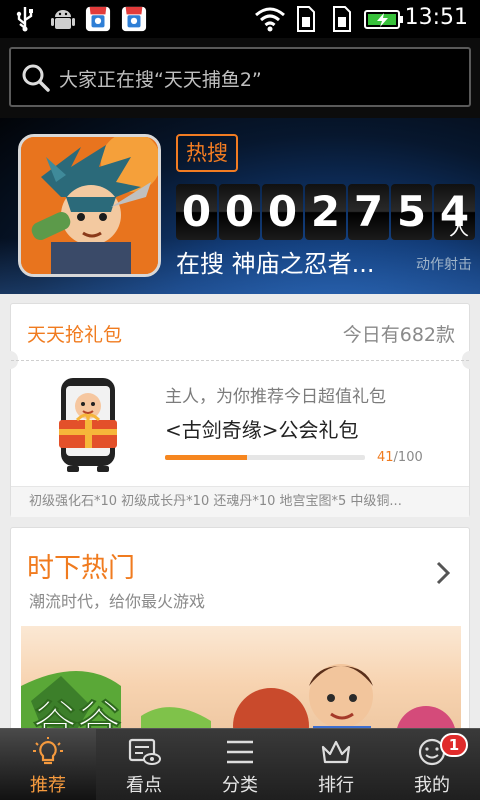  I want to click on battery-charging-icon, so click(383, 19).